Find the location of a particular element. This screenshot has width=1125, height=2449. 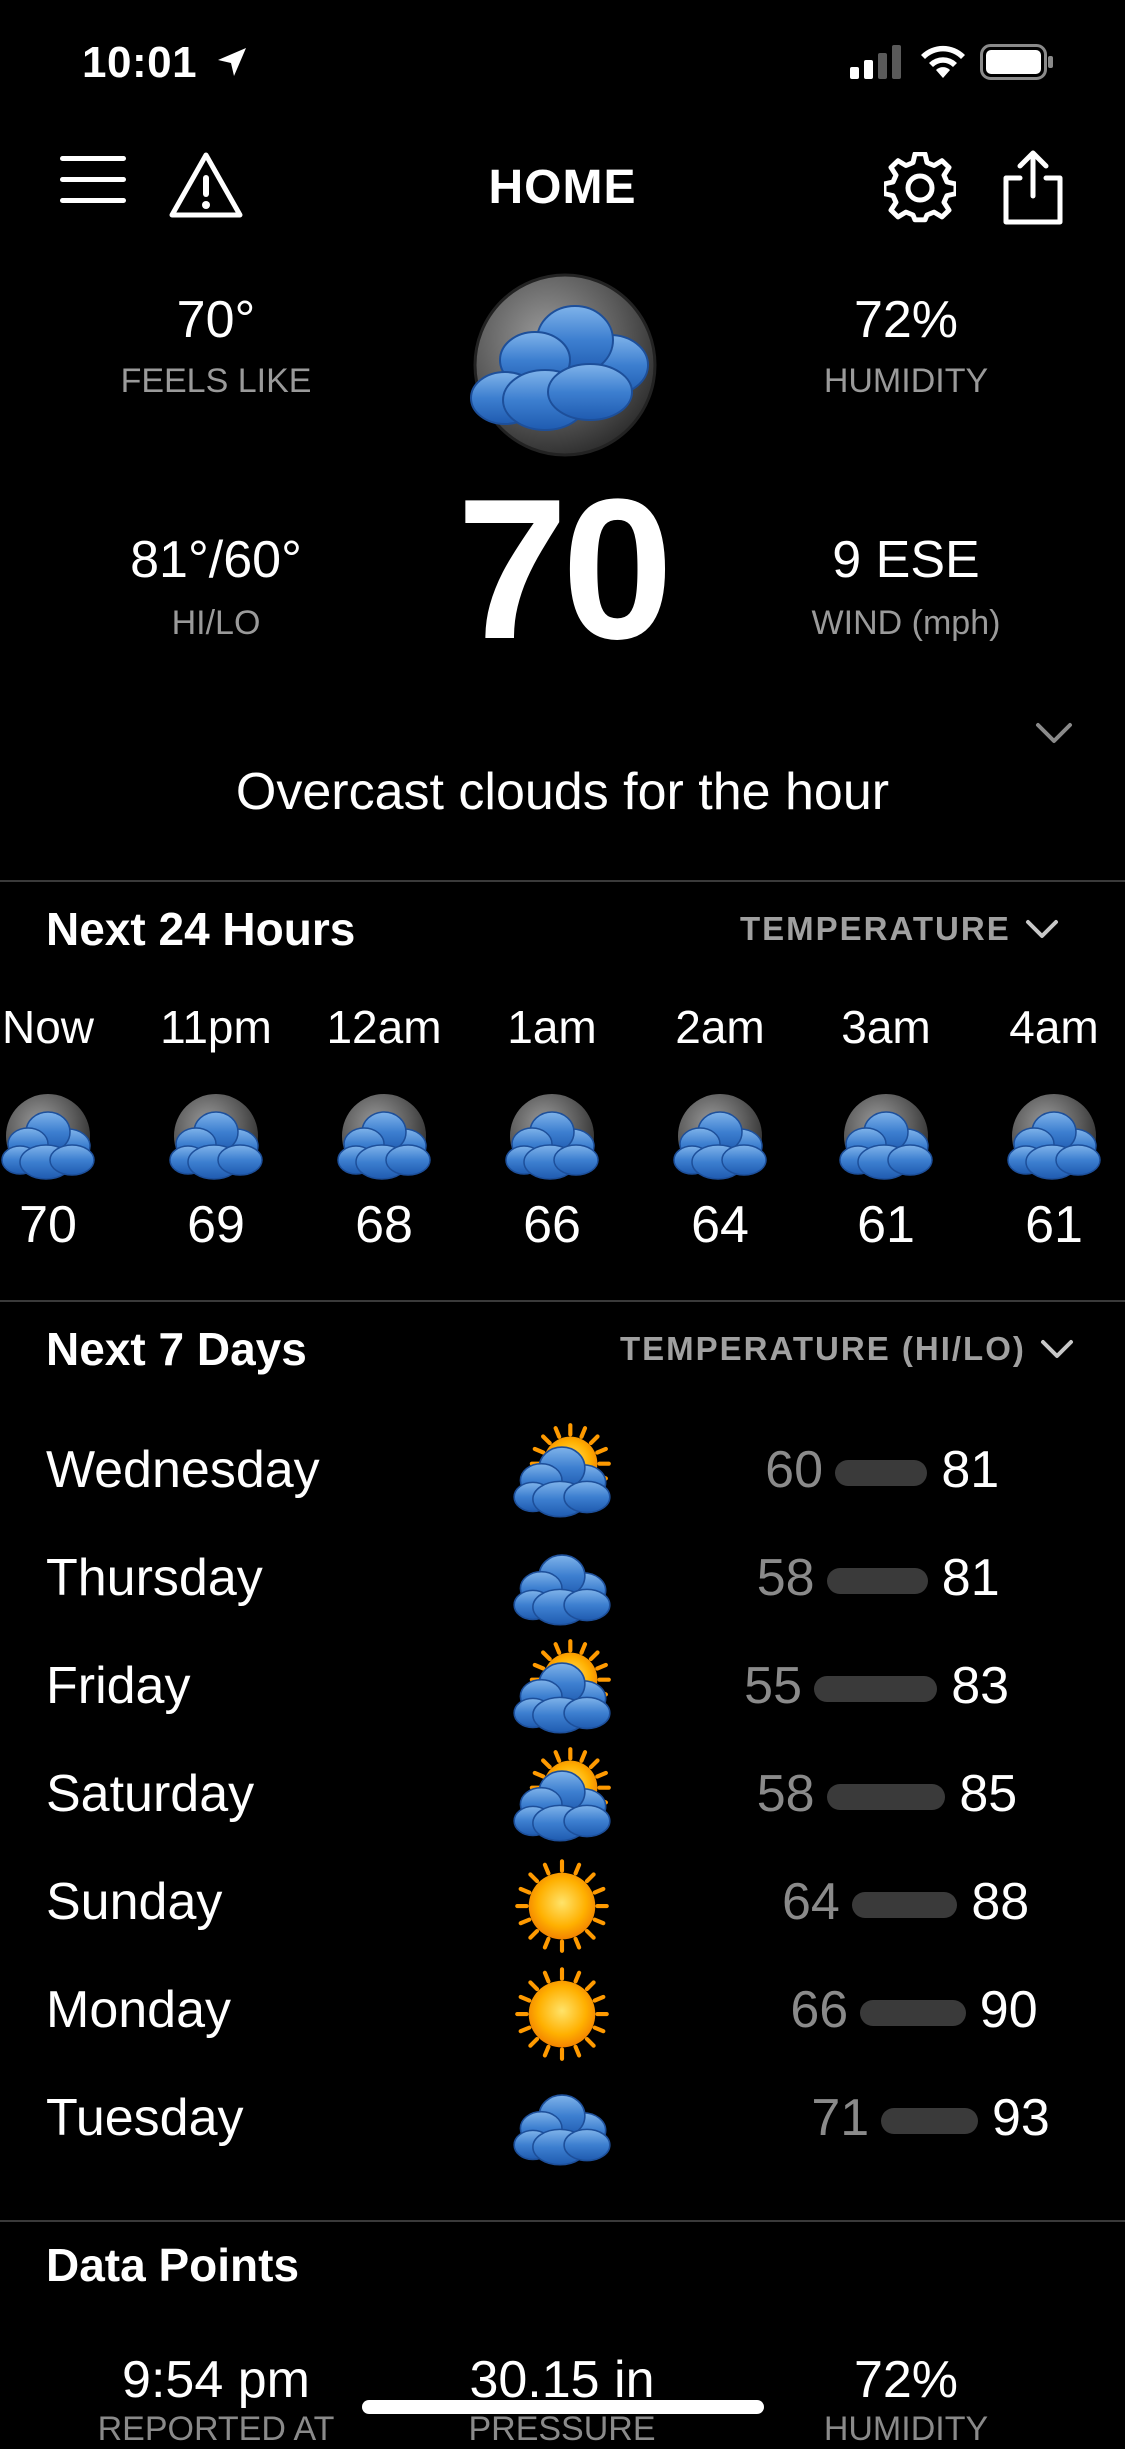

battery-icon is located at coordinates (1016, 62).